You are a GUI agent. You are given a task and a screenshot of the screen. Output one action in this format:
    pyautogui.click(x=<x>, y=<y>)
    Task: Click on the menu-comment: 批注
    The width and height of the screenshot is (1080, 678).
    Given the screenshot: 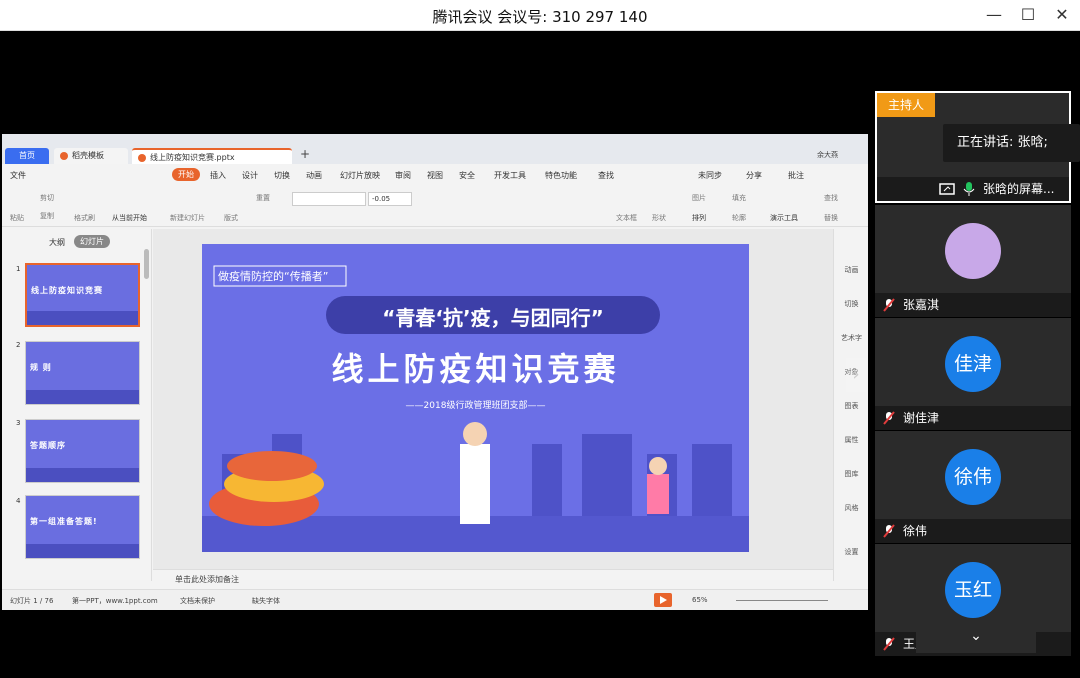 What is the action you would take?
    pyautogui.click(x=796, y=175)
    